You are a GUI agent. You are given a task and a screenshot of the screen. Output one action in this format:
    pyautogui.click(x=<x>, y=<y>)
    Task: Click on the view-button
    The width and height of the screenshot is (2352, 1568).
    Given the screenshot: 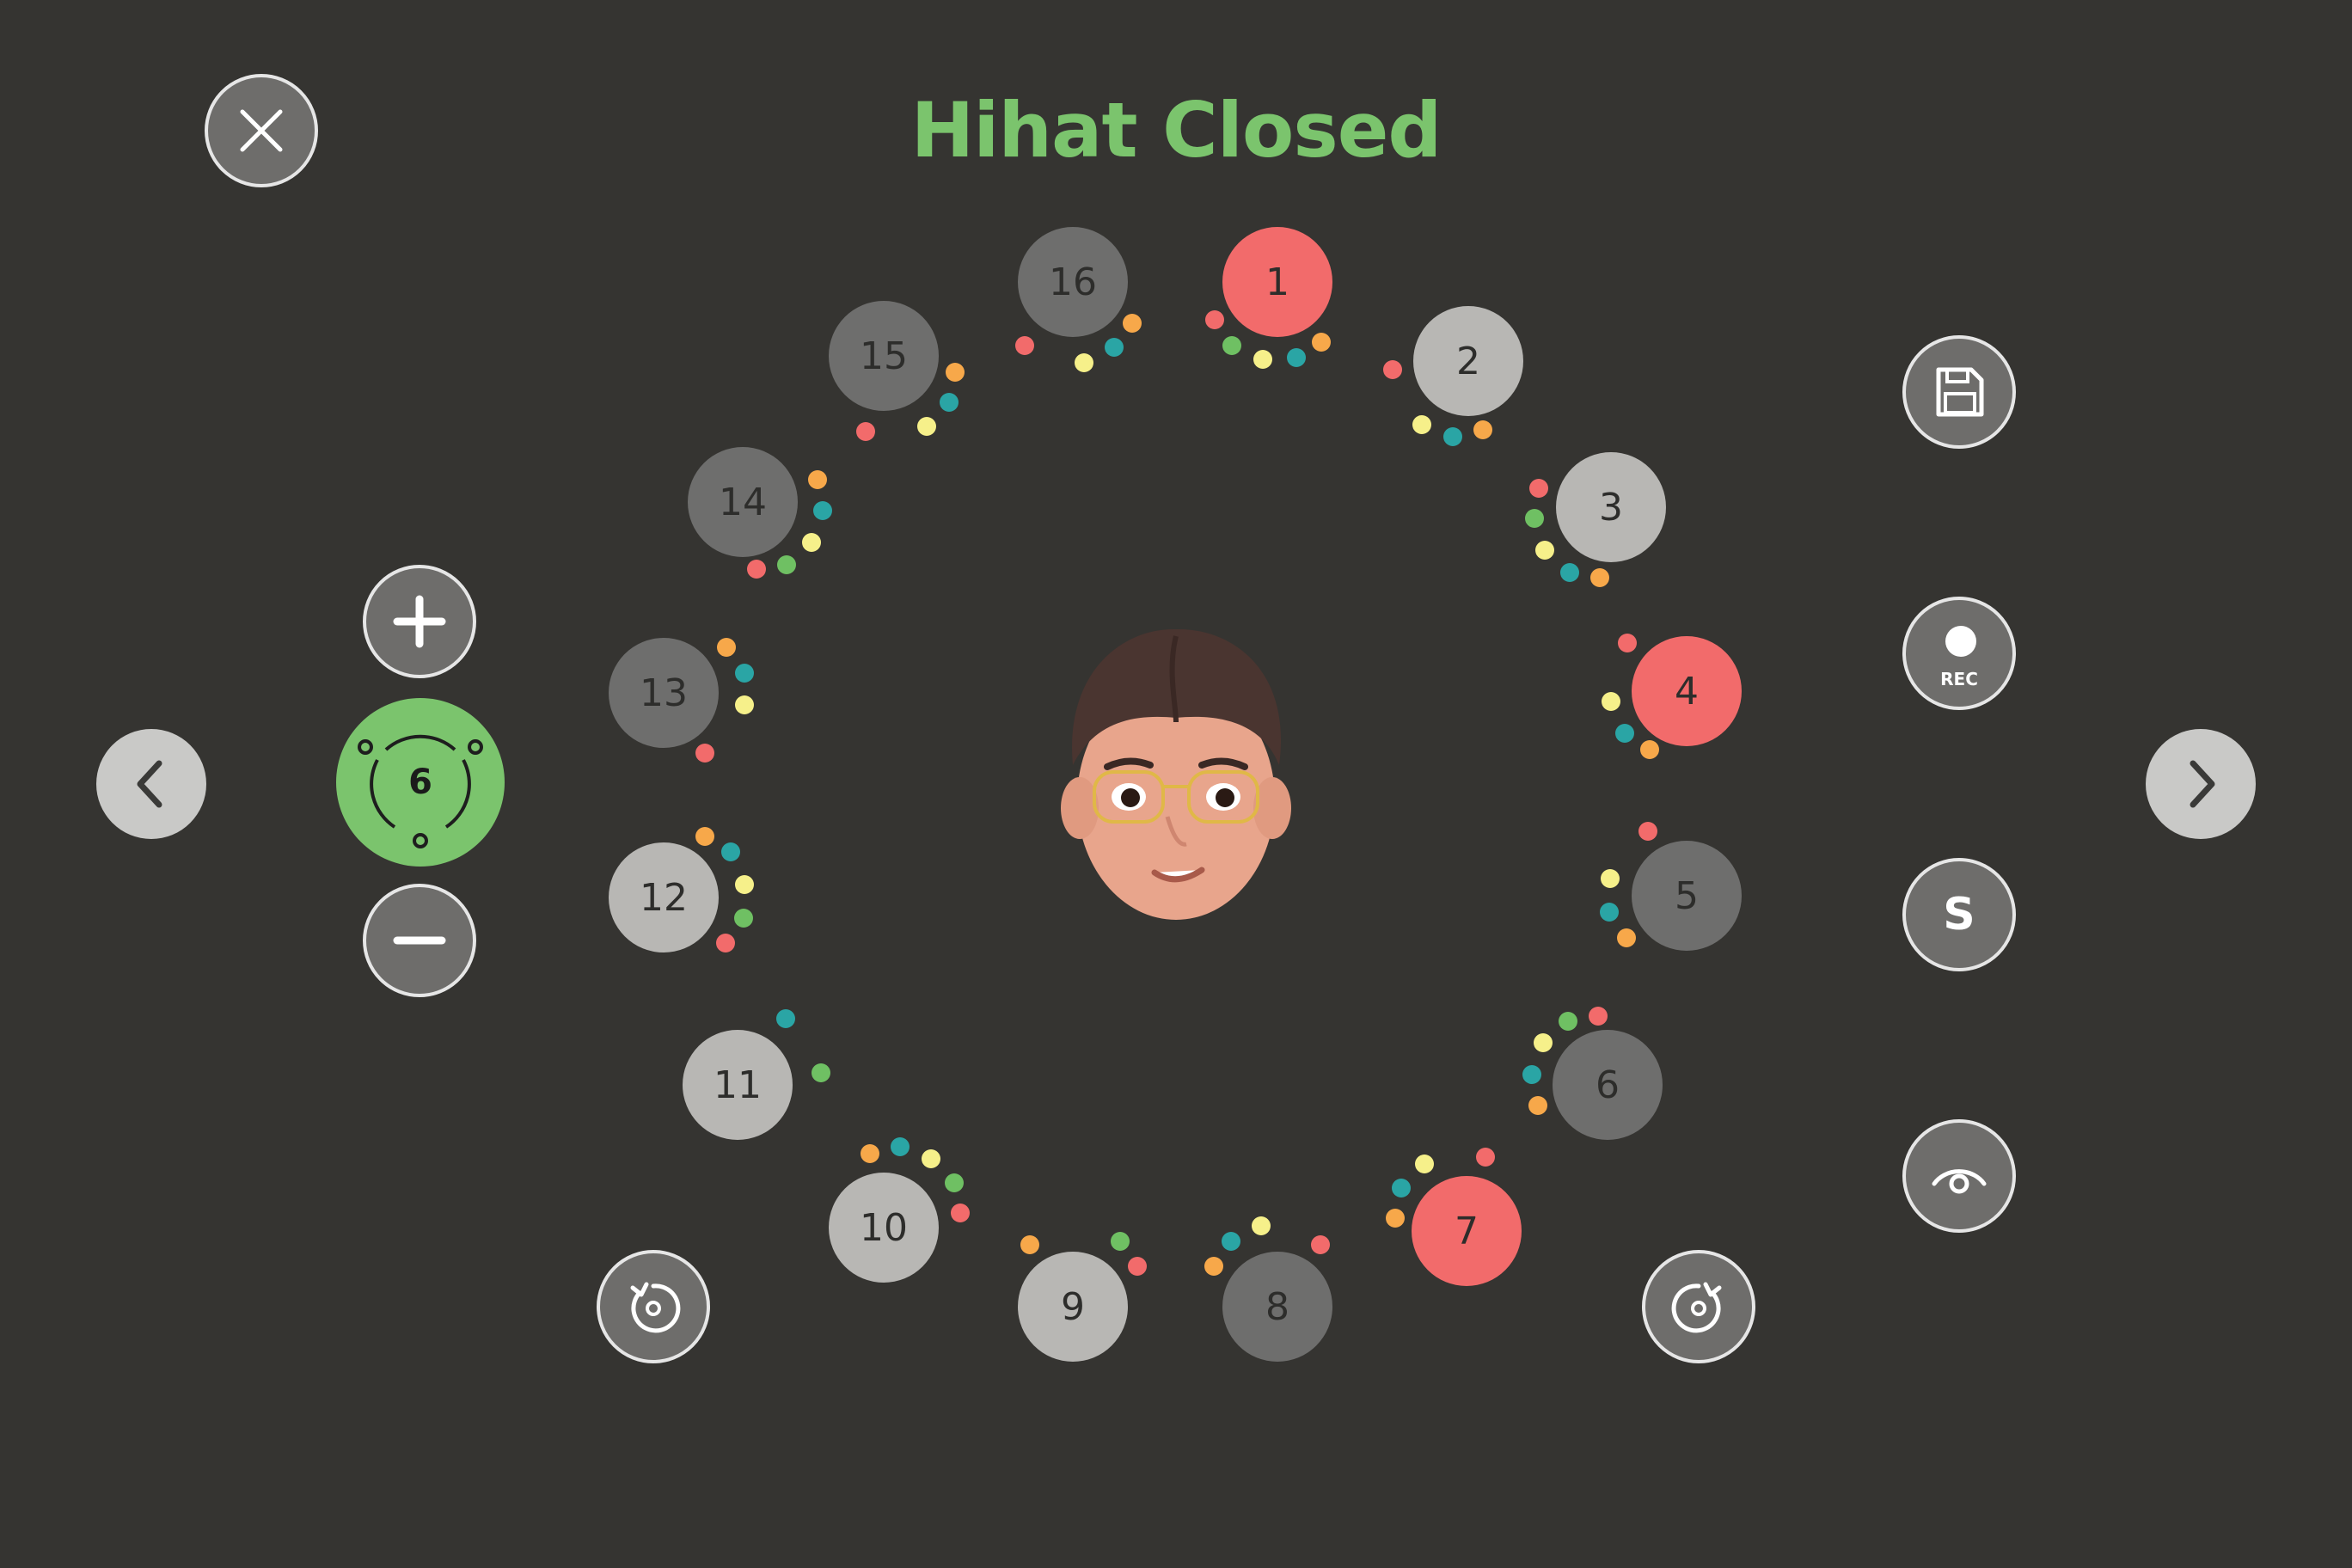 What is the action you would take?
    pyautogui.click(x=1959, y=1176)
    